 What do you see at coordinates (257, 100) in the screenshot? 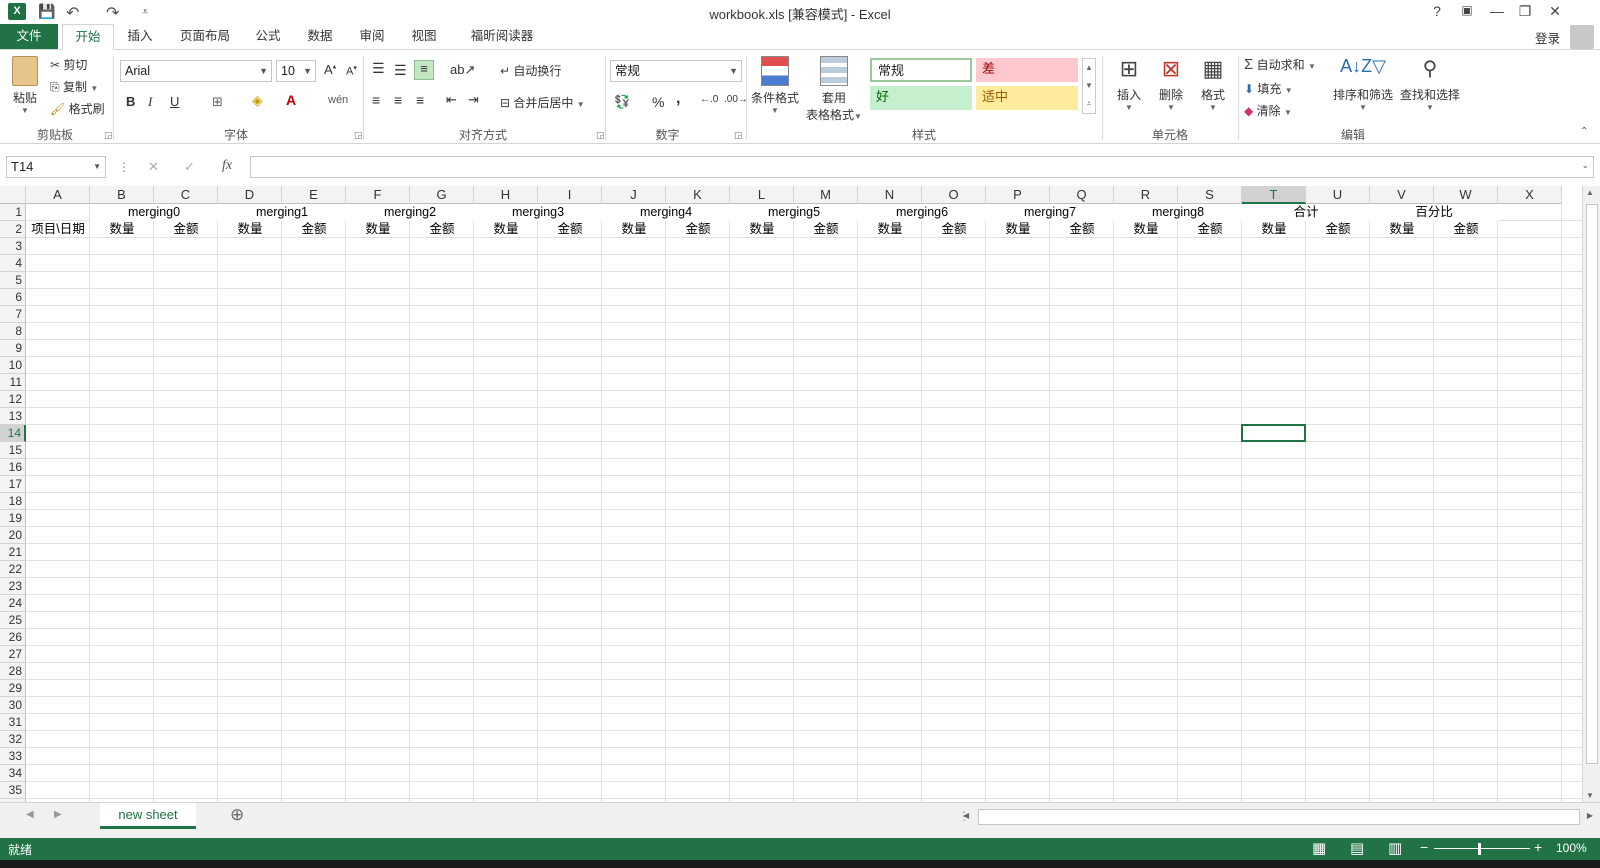
I see `fill-color-icon: ◈` at bounding box center [257, 100].